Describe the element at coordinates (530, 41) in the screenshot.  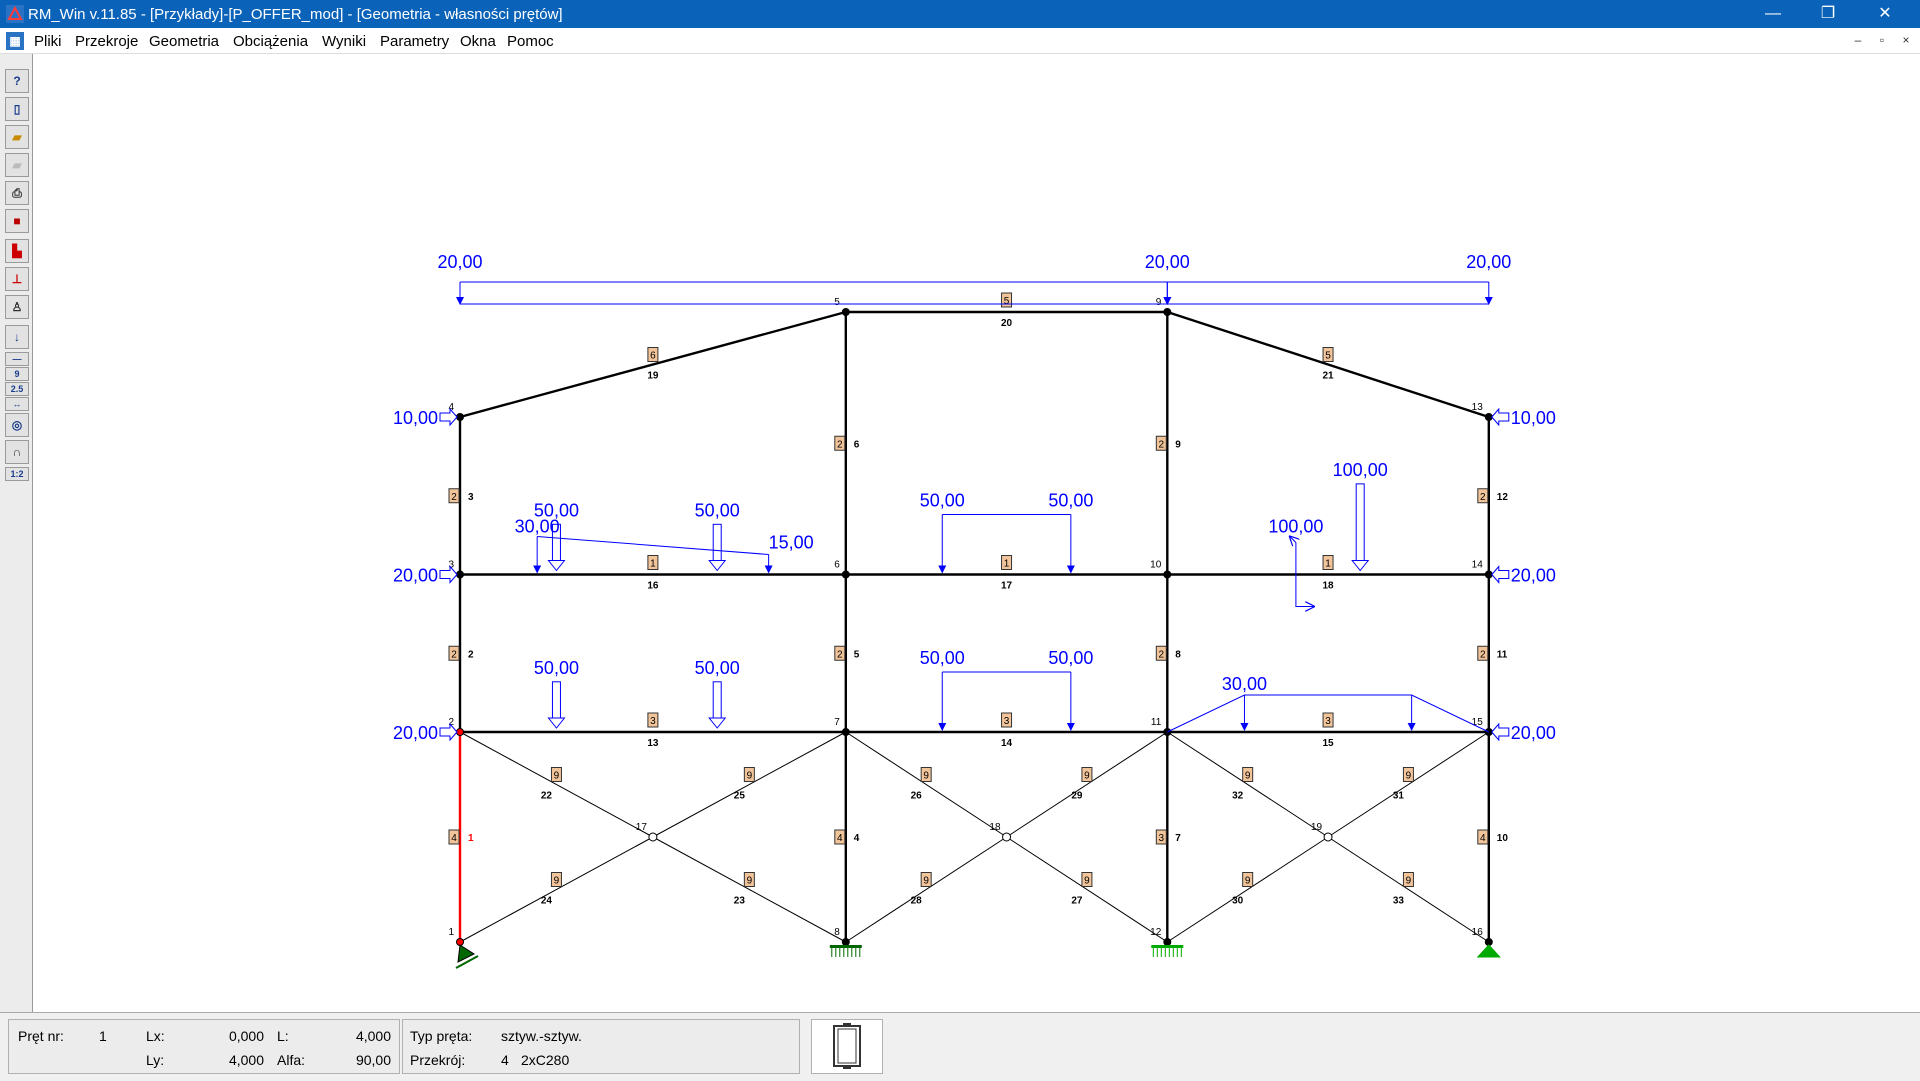
I see `menu-pomoc: Pomoc` at that location.